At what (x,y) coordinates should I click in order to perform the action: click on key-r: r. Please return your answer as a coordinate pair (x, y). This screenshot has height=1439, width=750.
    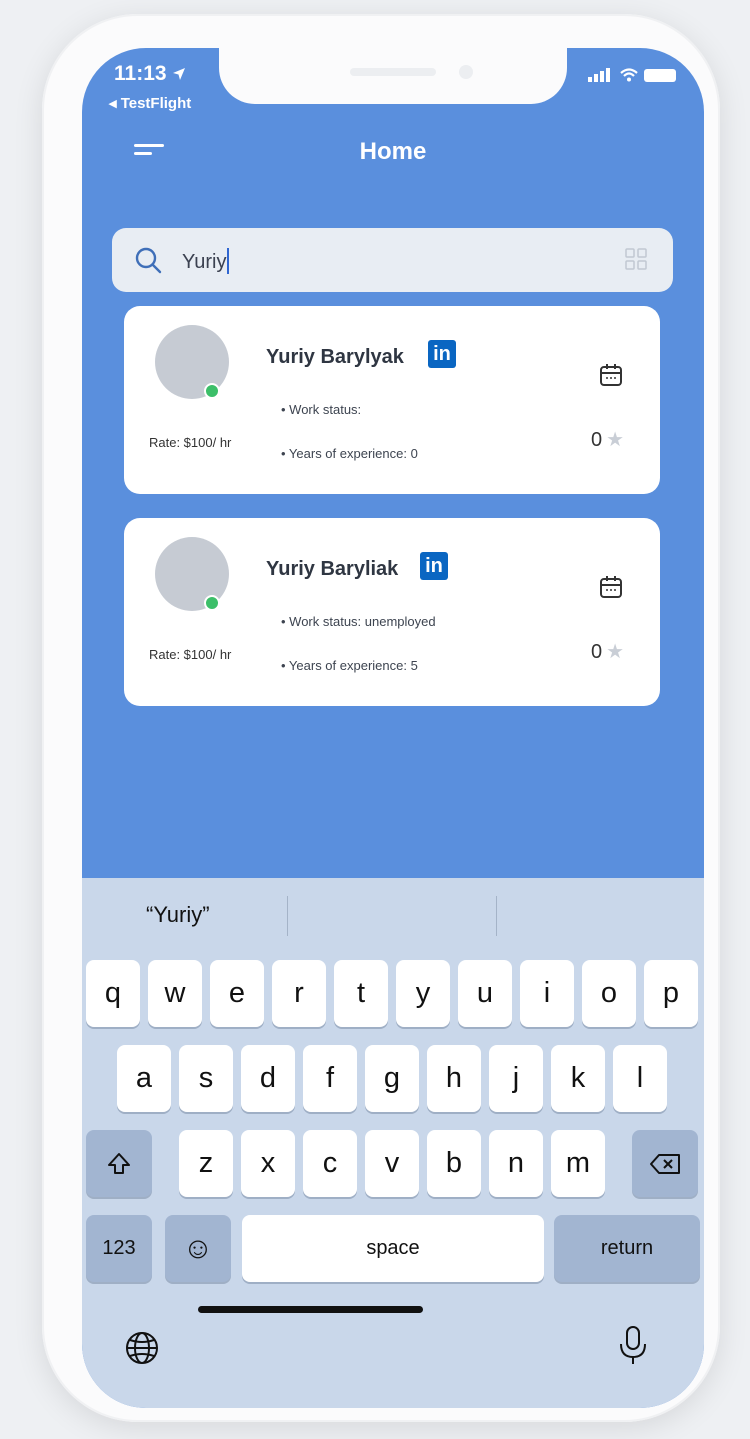
    Looking at the image, I should click on (299, 993).